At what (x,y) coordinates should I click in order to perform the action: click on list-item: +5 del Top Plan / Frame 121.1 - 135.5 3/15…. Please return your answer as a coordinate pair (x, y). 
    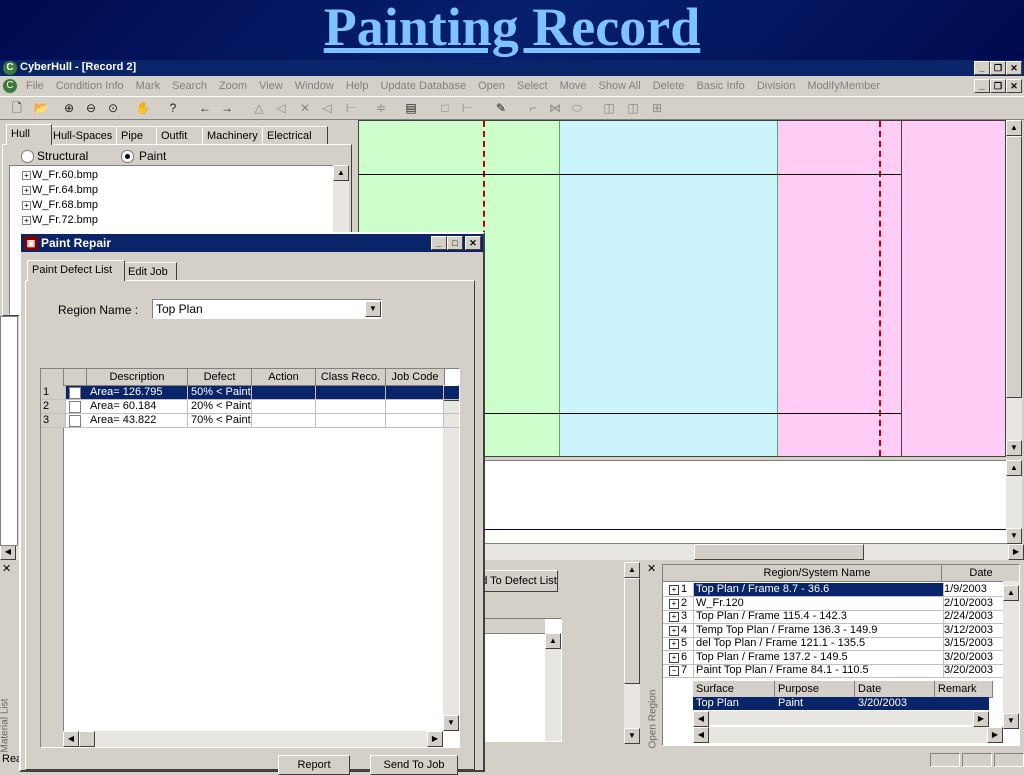
    Looking at the image, I should click on (834, 644).